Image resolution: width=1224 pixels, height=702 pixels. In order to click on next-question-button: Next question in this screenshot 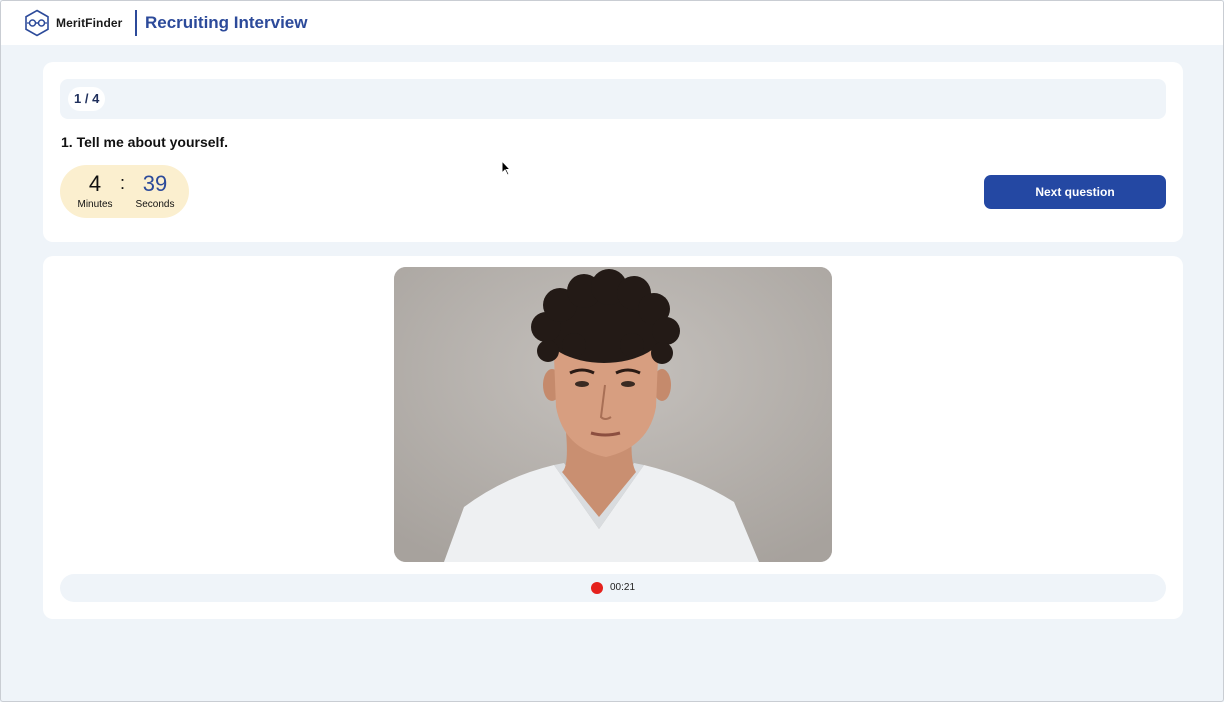, I will do `click(1075, 192)`.